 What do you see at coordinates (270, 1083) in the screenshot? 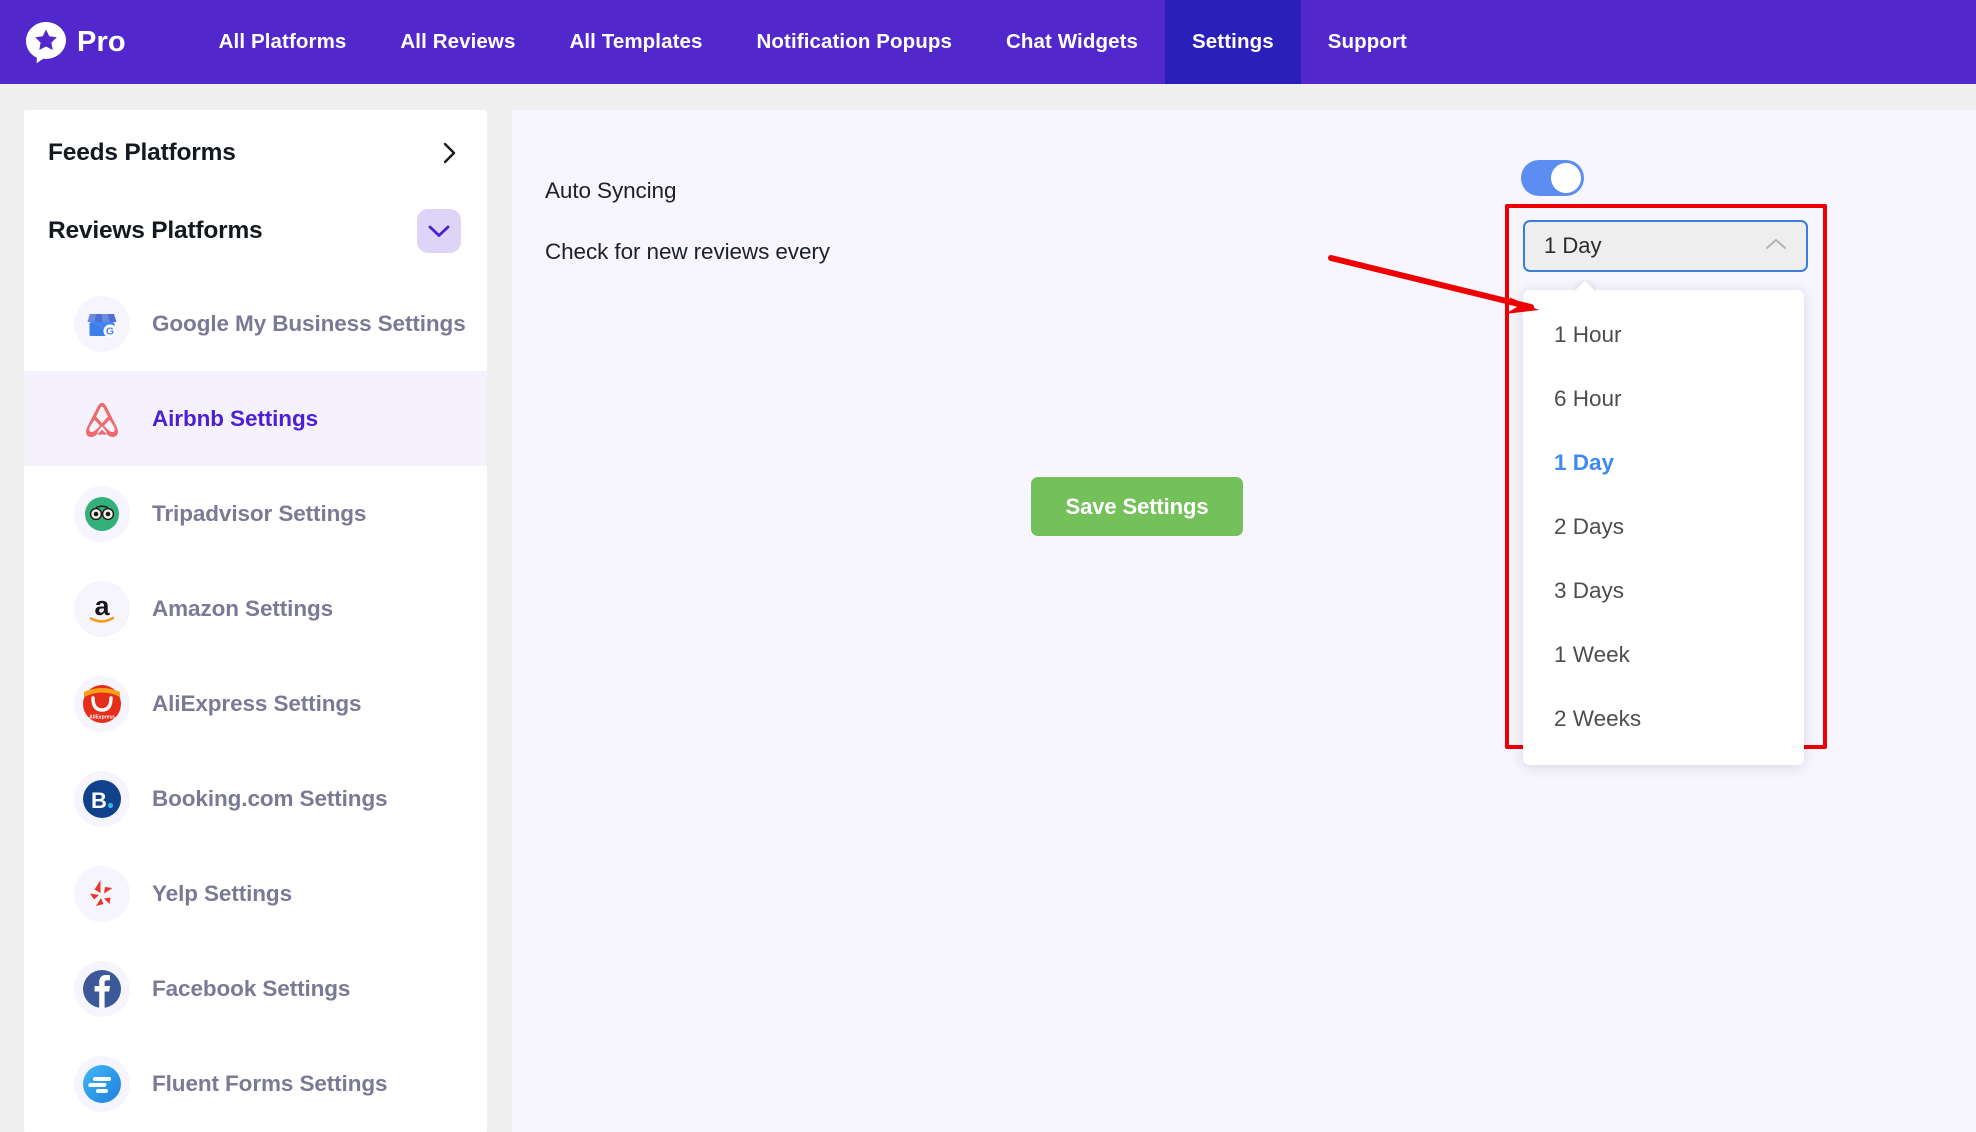
I see `sidebar-item-label: Fluent Forms Settings` at bounding box center [270, 1083].